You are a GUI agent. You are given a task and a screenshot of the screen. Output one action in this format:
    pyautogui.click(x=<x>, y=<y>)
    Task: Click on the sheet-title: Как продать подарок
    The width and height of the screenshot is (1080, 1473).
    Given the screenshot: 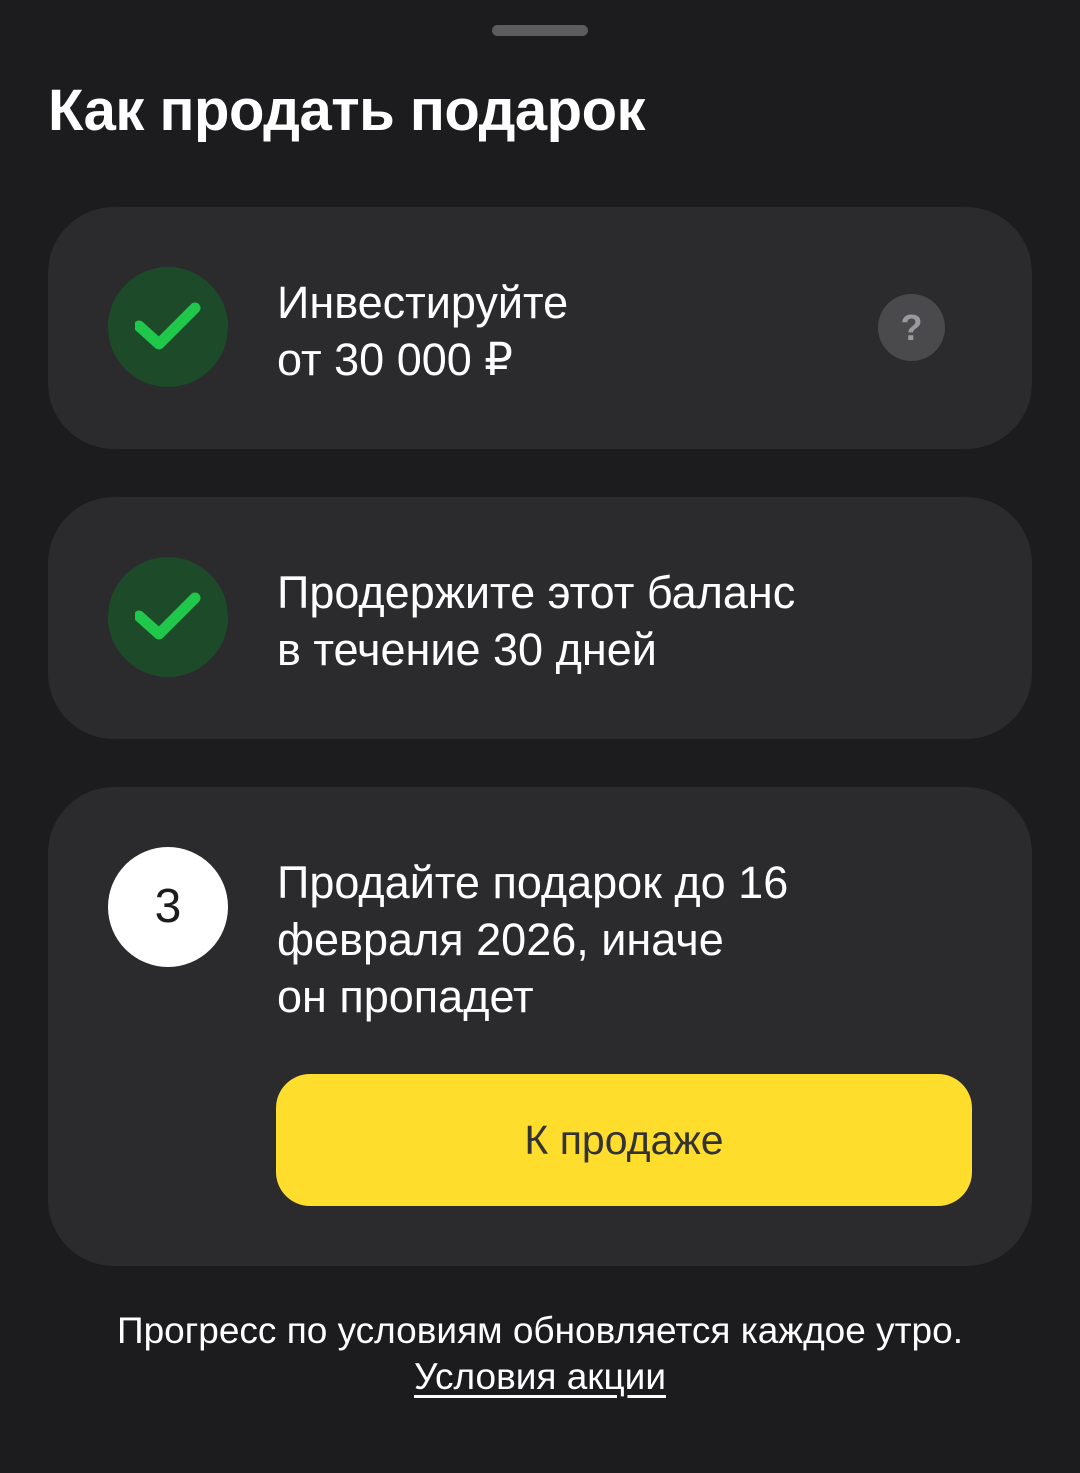 What is the action you would take?
    pyautogui.click(x=347, y=110)
    